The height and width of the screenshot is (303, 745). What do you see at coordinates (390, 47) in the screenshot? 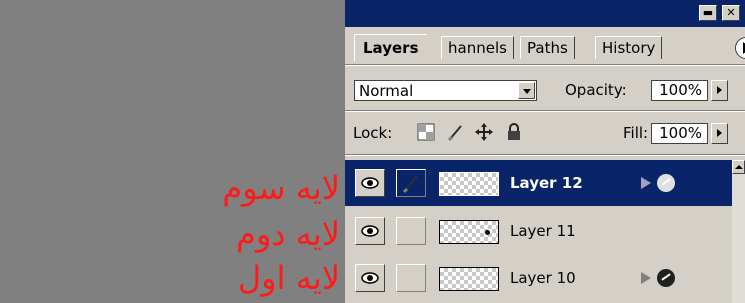
I see `tab-layers: Layers` at bounding box center [390, 47].